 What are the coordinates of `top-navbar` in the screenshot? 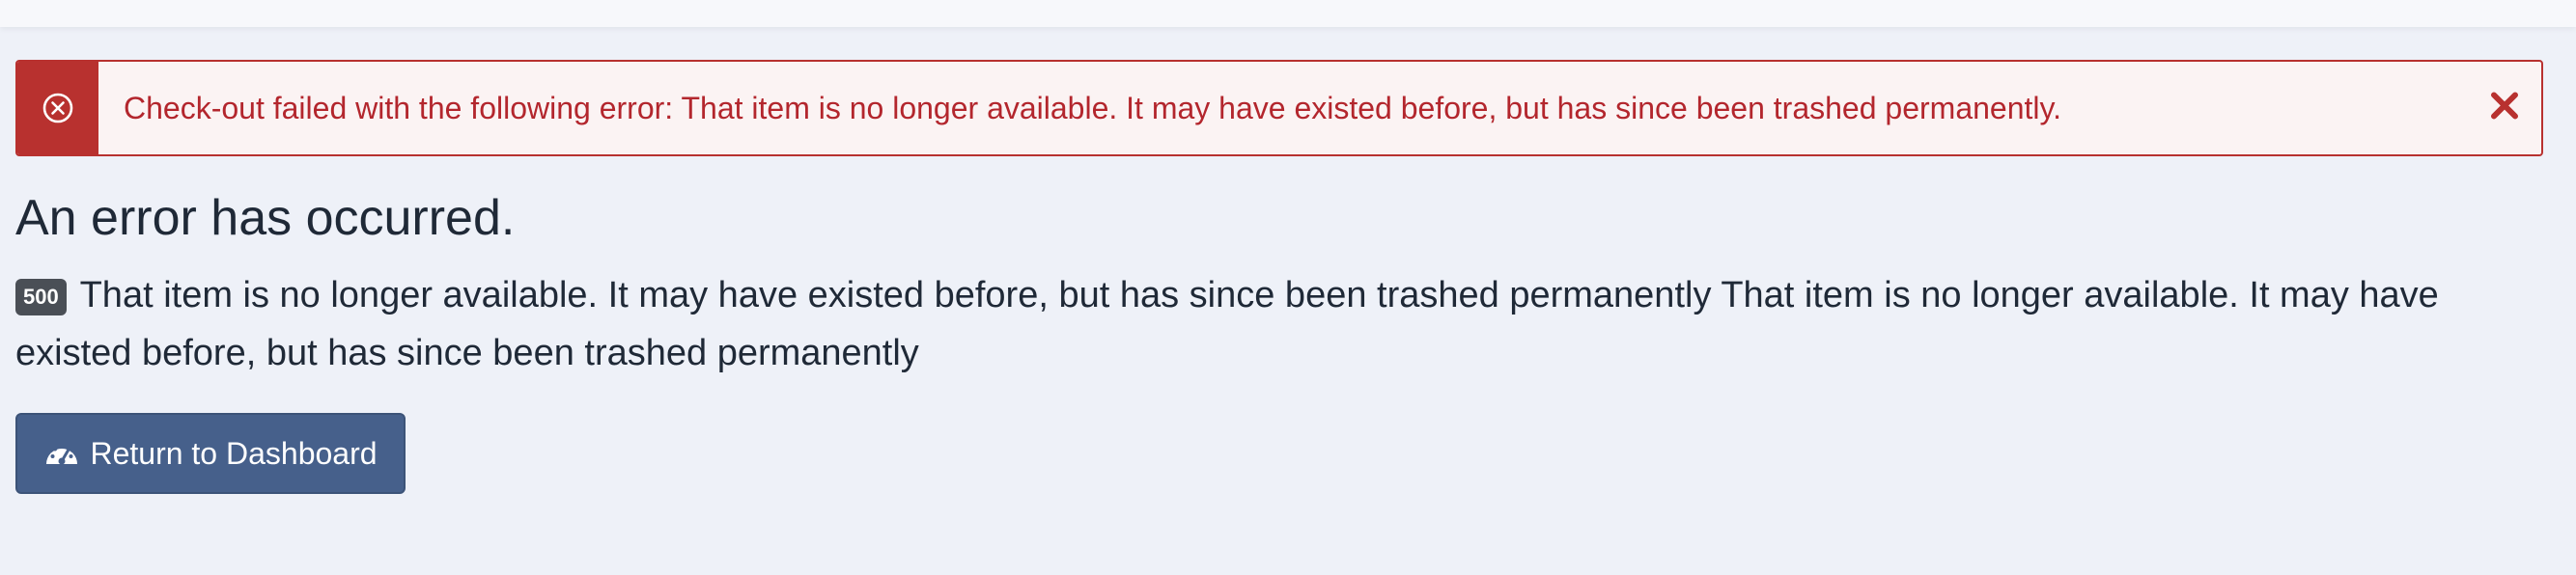 It's located at (1288, 14).